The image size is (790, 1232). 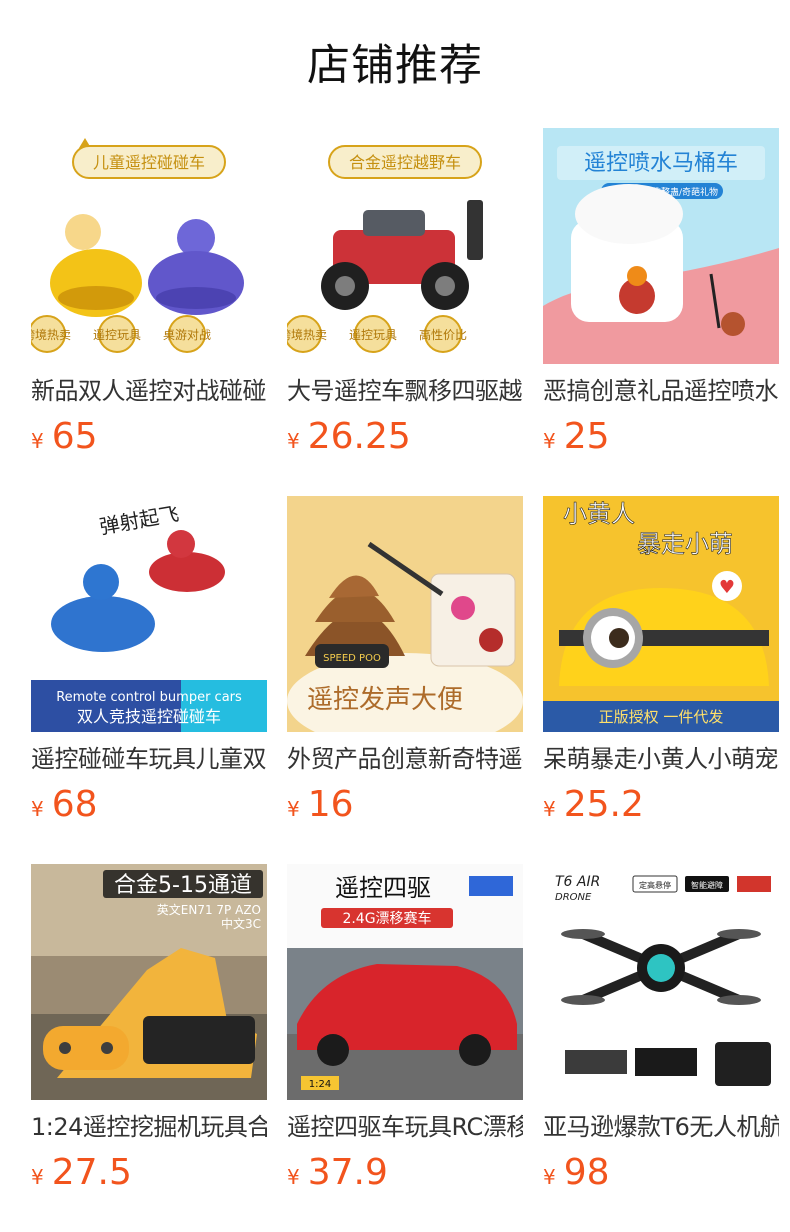 What do you see at coordinates (149, 437) in the screenshot?
I see `product-price: ¥65` at bounding box center [149, 437].